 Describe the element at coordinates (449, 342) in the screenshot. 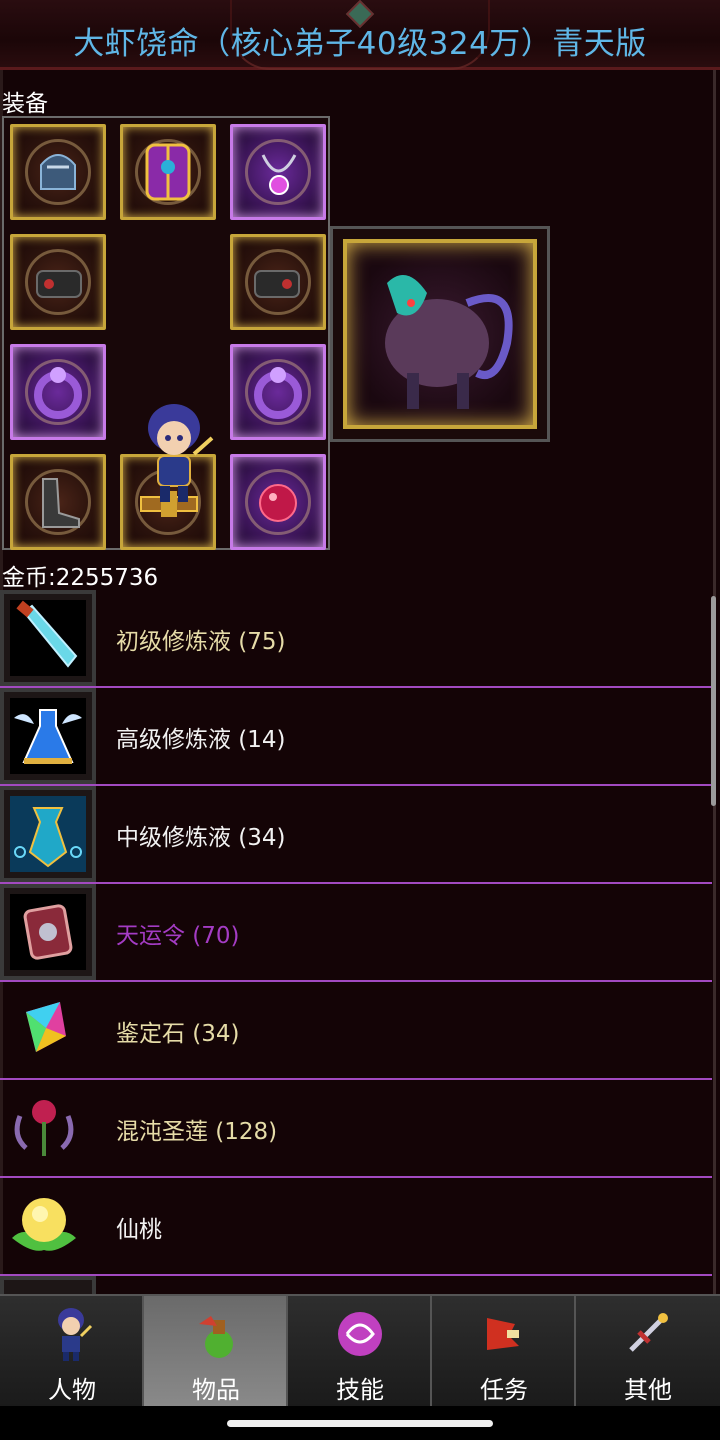

I see `beast-mount-icon` at that location.